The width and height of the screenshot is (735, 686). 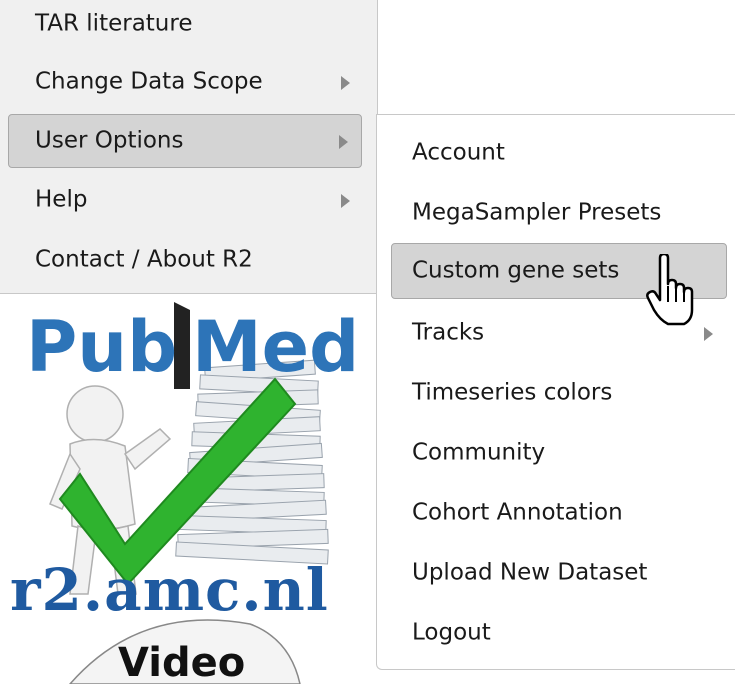 I want to click on submenu-item-logout: Logout, so click(x=559, y=633).